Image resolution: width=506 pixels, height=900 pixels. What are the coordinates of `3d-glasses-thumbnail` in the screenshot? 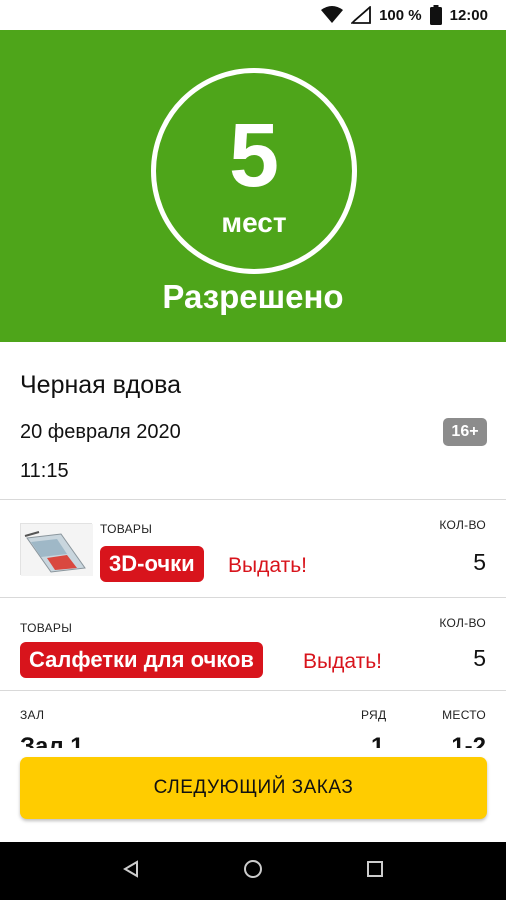 It's located at (56, 549).